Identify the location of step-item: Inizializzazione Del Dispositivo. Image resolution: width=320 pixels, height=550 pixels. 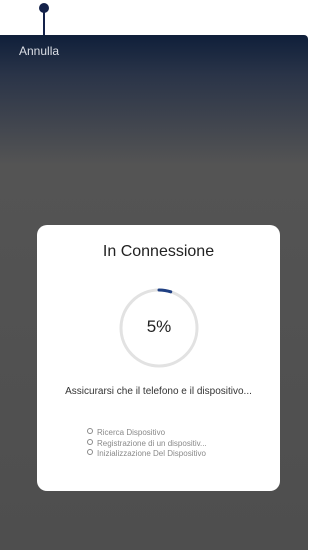
(147, 454).